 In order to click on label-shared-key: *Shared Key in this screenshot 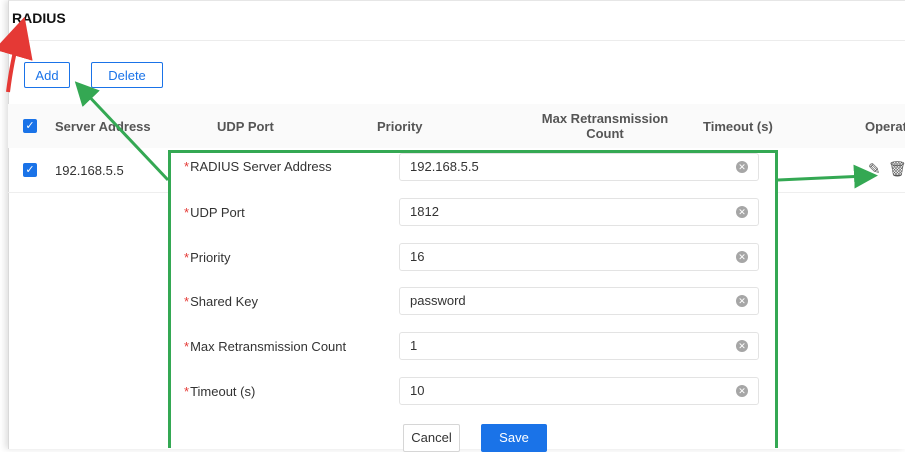, I will do `click(221, 301)`.